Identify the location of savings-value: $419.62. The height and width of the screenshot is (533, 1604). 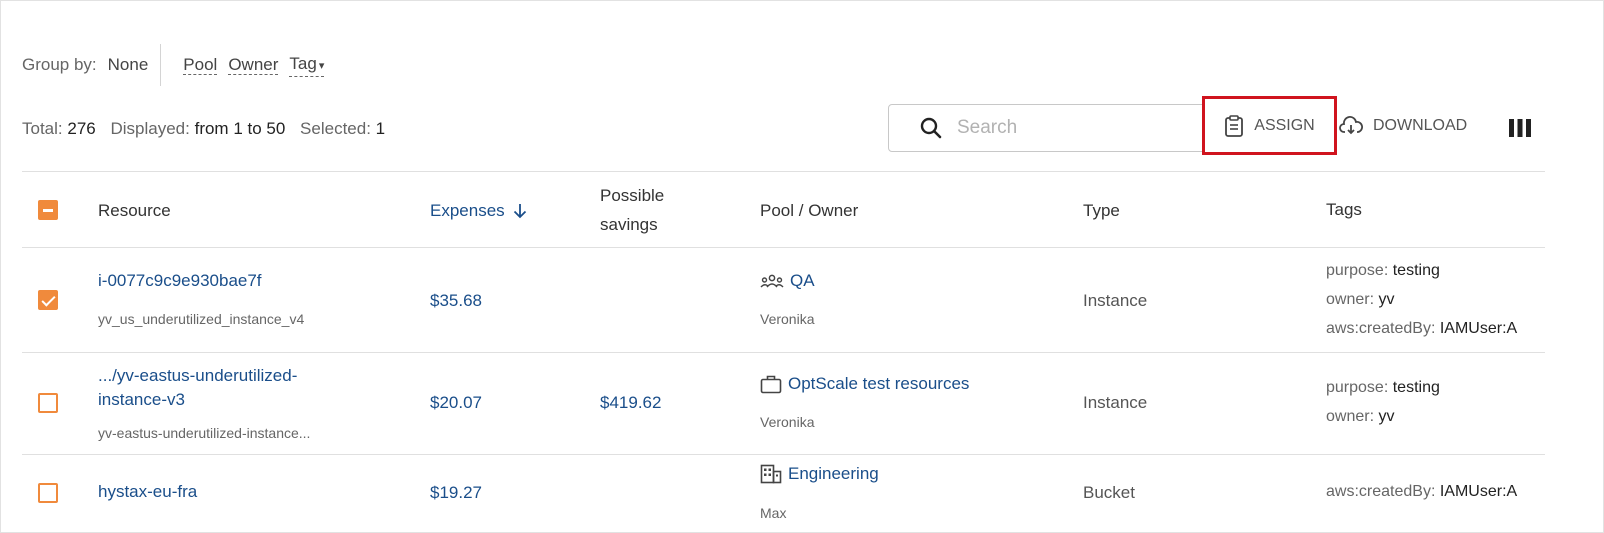
(631, 402).